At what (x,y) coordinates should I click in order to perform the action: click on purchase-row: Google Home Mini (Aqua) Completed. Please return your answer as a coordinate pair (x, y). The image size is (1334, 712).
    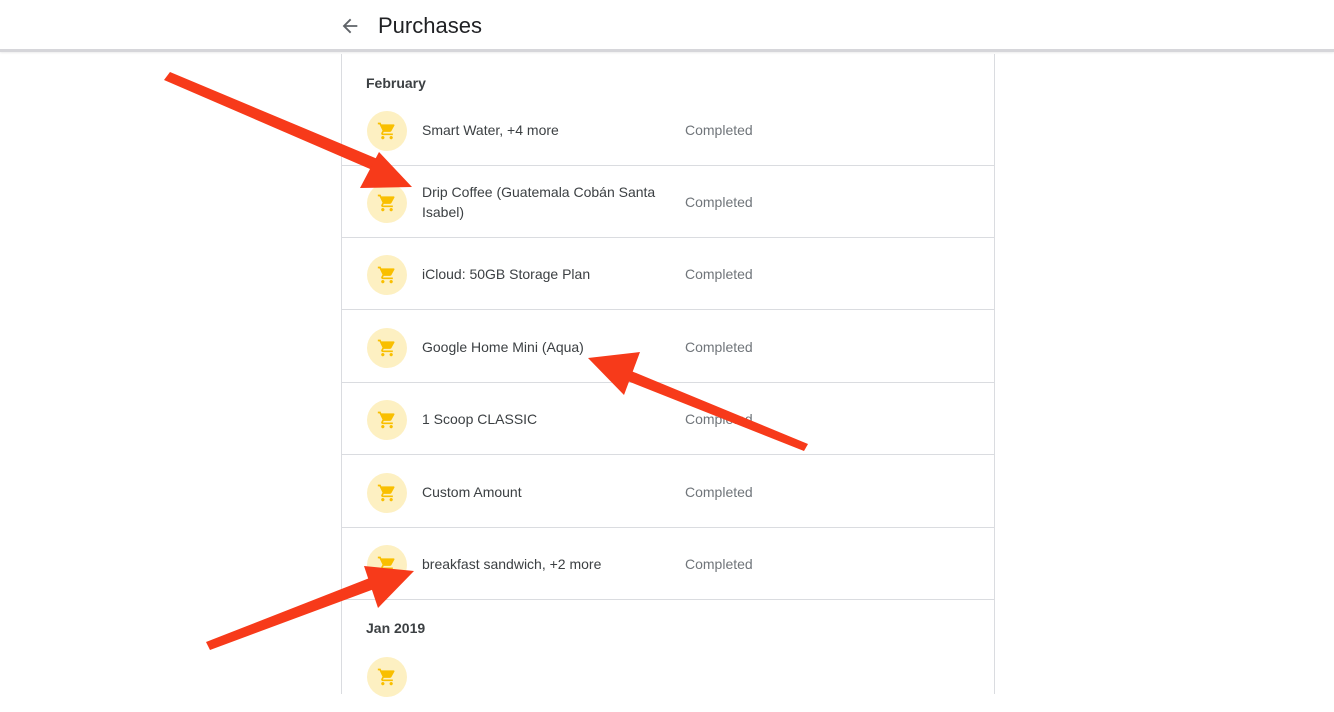
    Looking at the image, I should click on (668, 347).